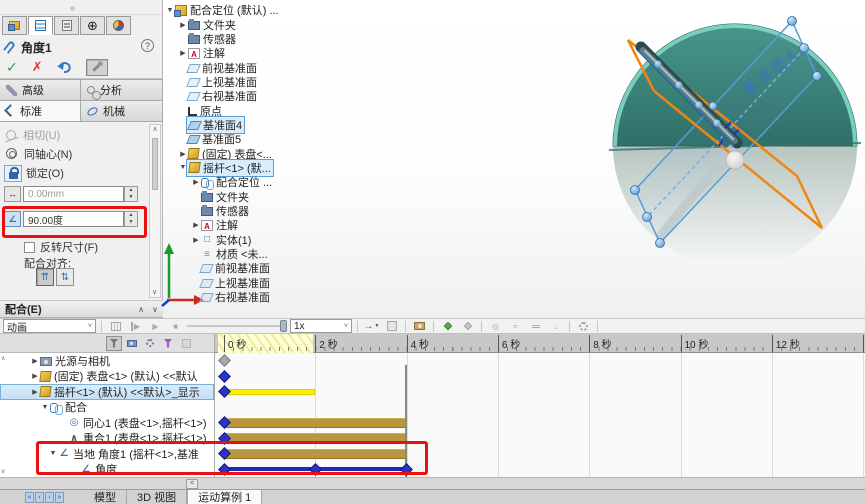 This screenshot has height=504, width=865. I want to click on nav-next-button: ›, so click(49, 497).